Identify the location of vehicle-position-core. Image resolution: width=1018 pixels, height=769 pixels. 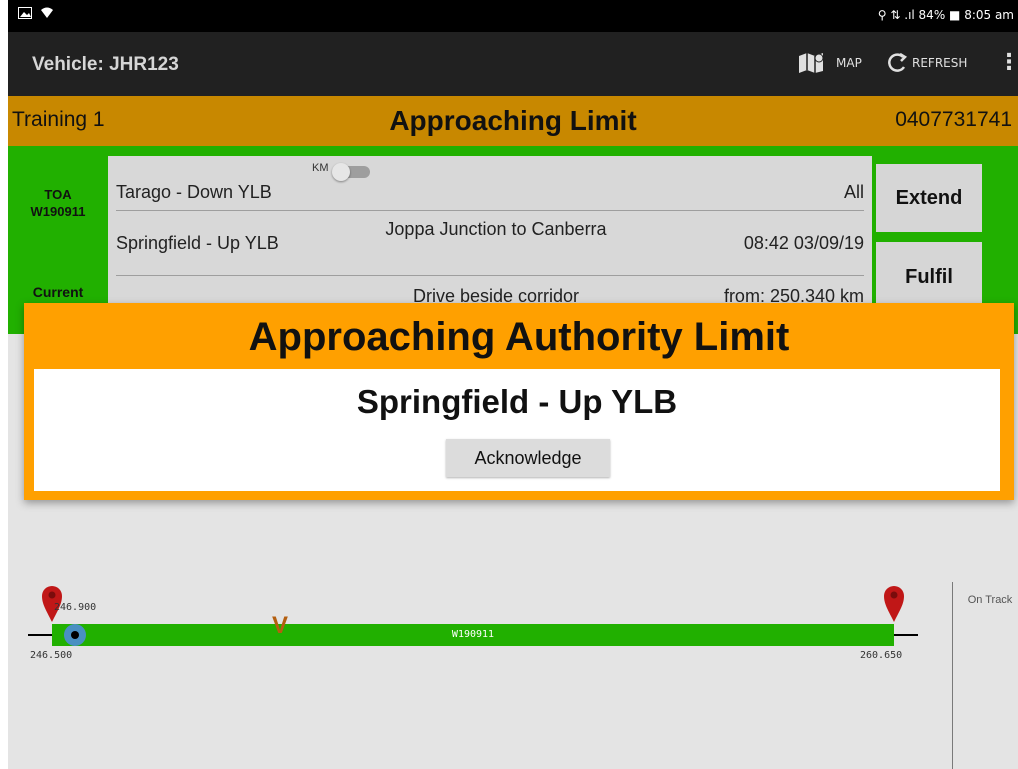
(75, 635).